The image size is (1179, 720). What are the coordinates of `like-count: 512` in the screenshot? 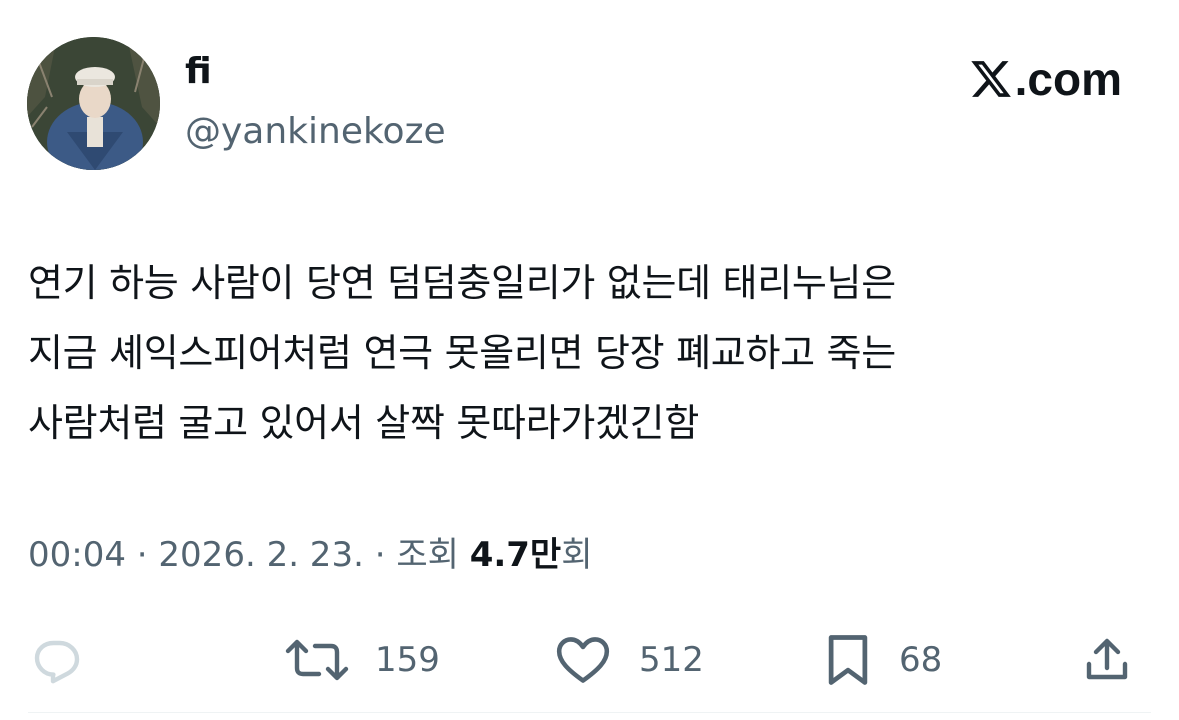 It's located at (671, 660).